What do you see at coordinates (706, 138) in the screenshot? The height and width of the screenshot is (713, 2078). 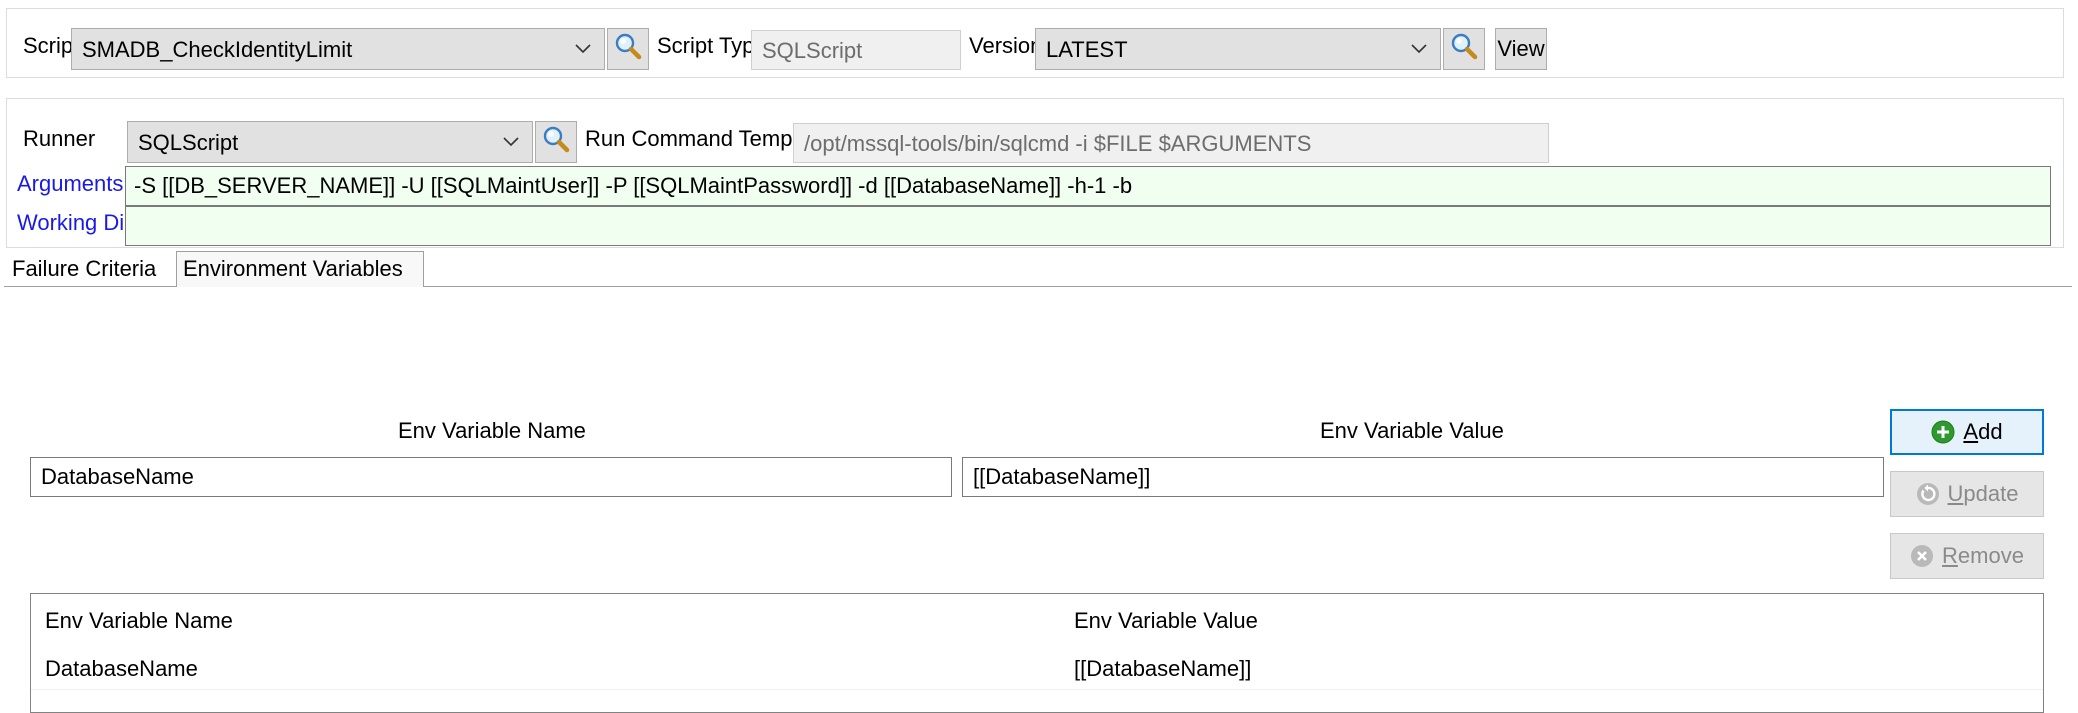 I see `run-command-label: Run Command Template` at bounding box center [706, 138].